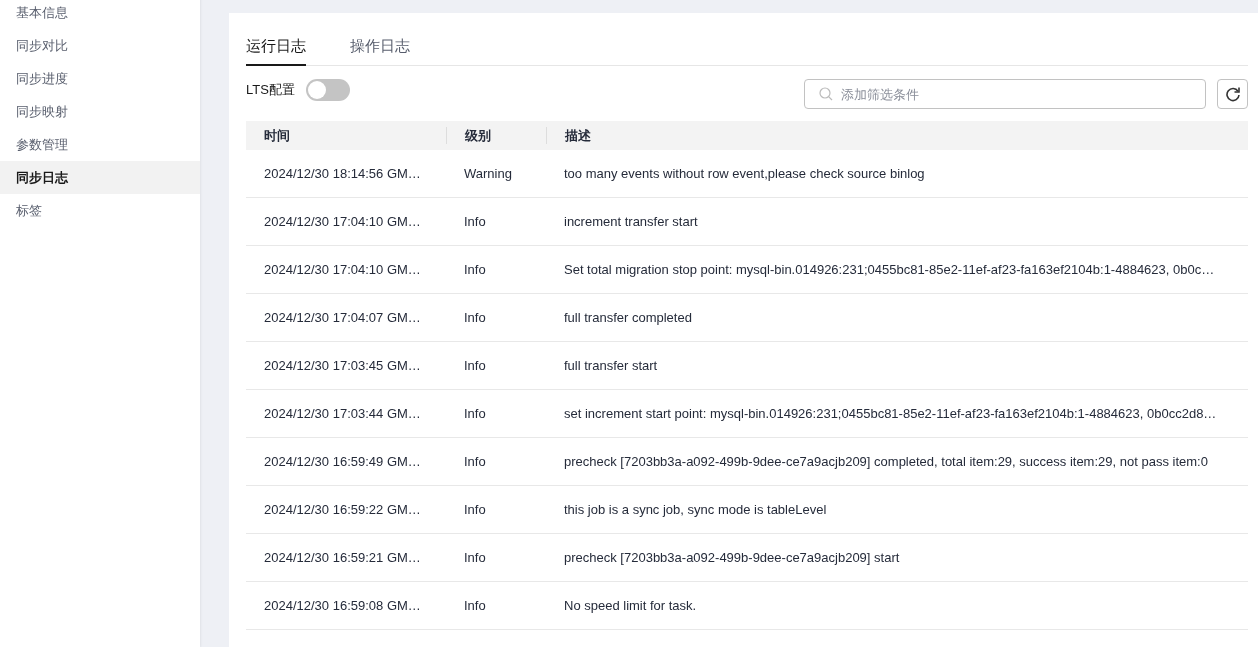  I want to click on refresh-button, so click(1232, 94).